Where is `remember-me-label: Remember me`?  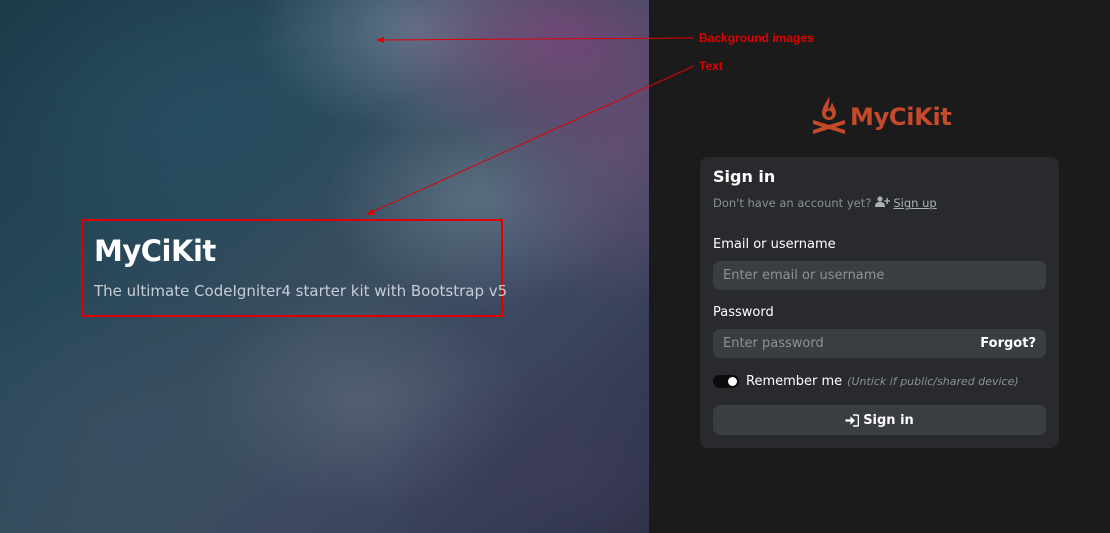 remember-me-label: Remember me is located at coordinates (794, 381).